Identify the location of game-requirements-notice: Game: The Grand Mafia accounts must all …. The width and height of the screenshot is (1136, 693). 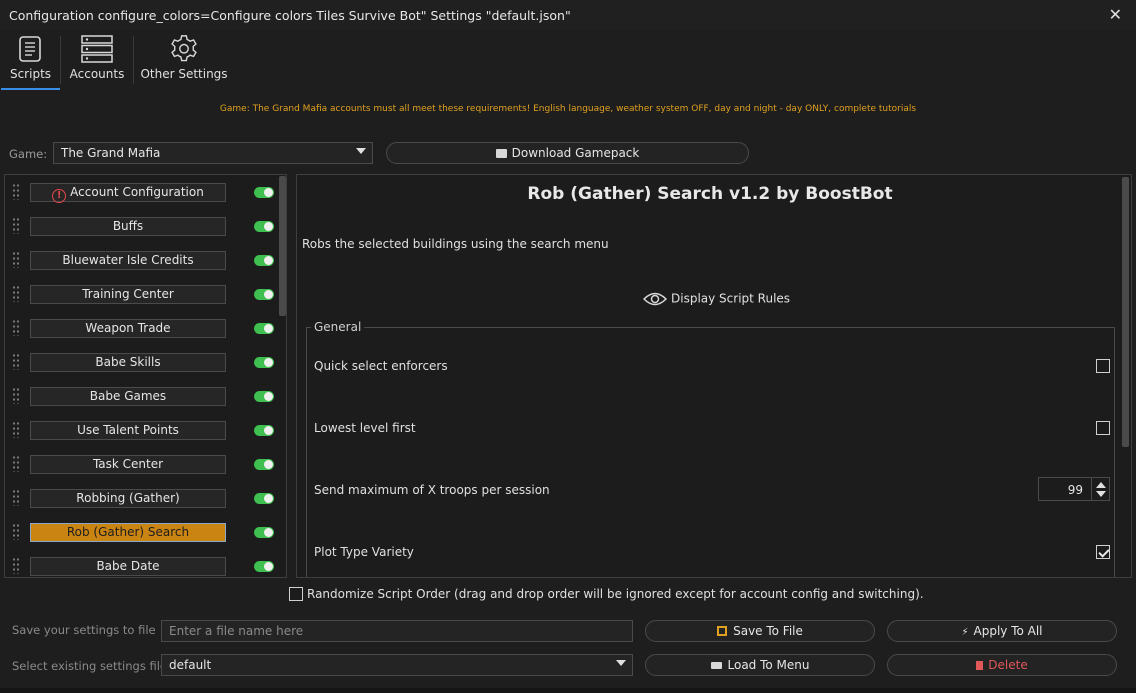
(568, 109).